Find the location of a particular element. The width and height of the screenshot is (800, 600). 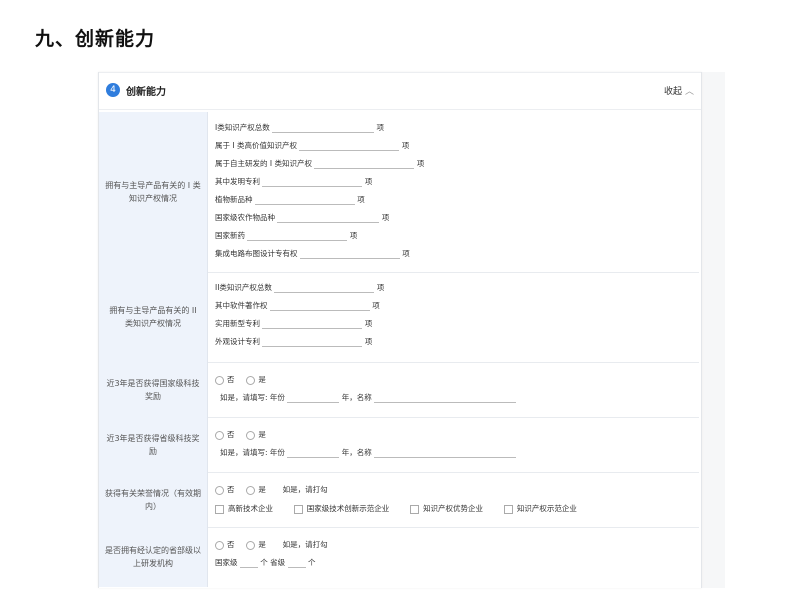

checkbox-high-tech-label: 高新技术企业 is located at coordinates (250, 508).